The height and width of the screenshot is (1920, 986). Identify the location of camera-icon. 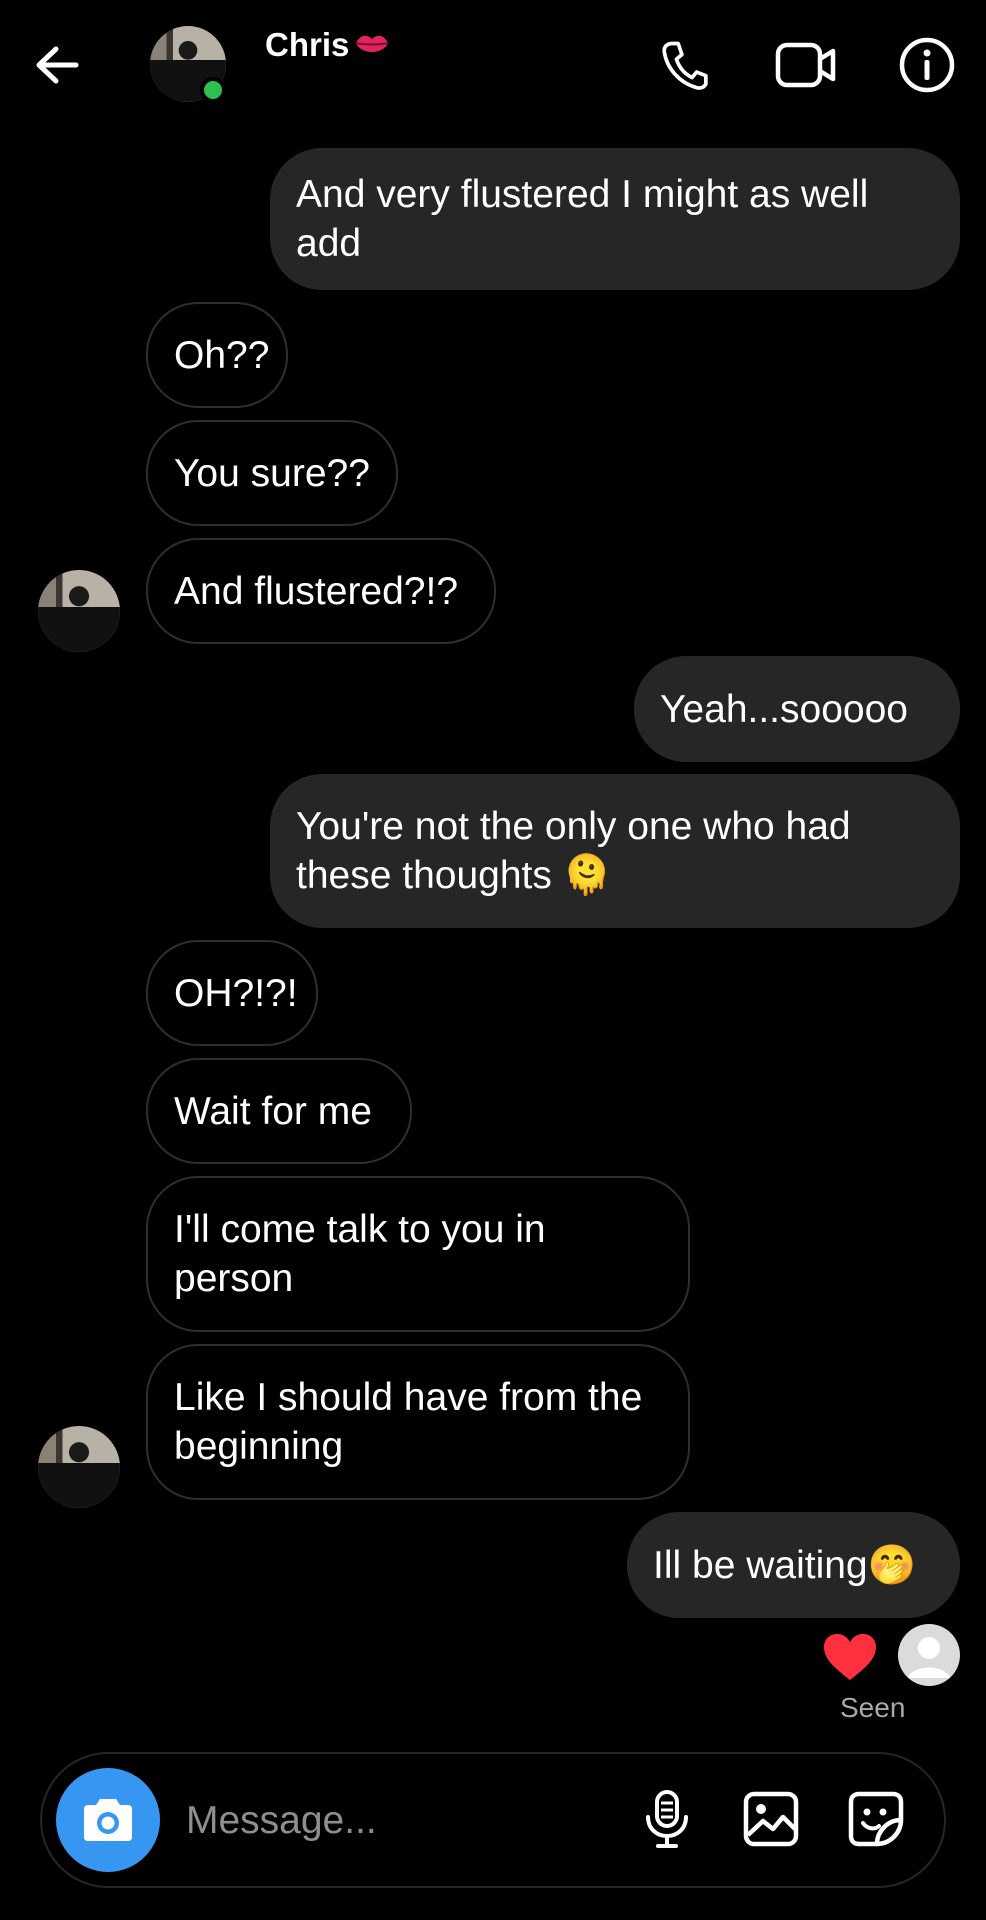
(108, 1820).